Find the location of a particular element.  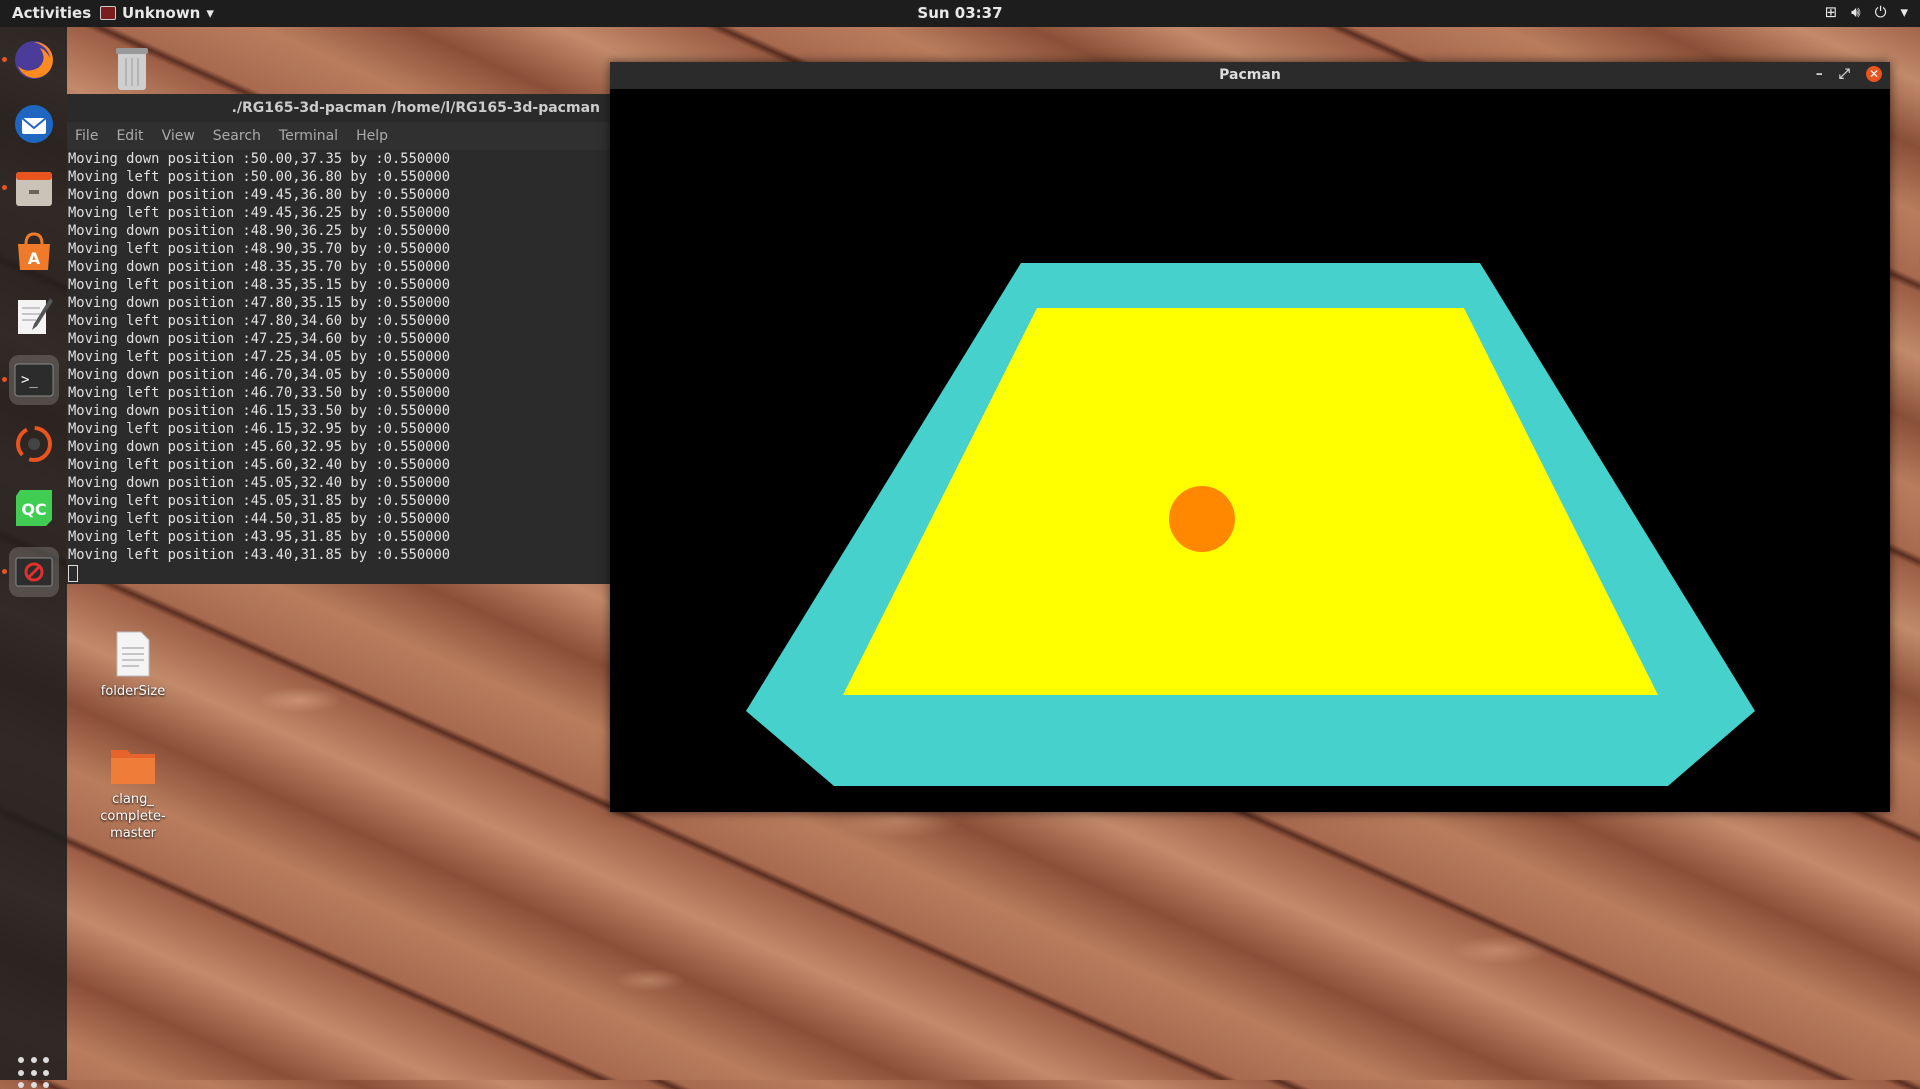

window-controls: – ⤢ ✕ is located at coordinates (1849, 74).